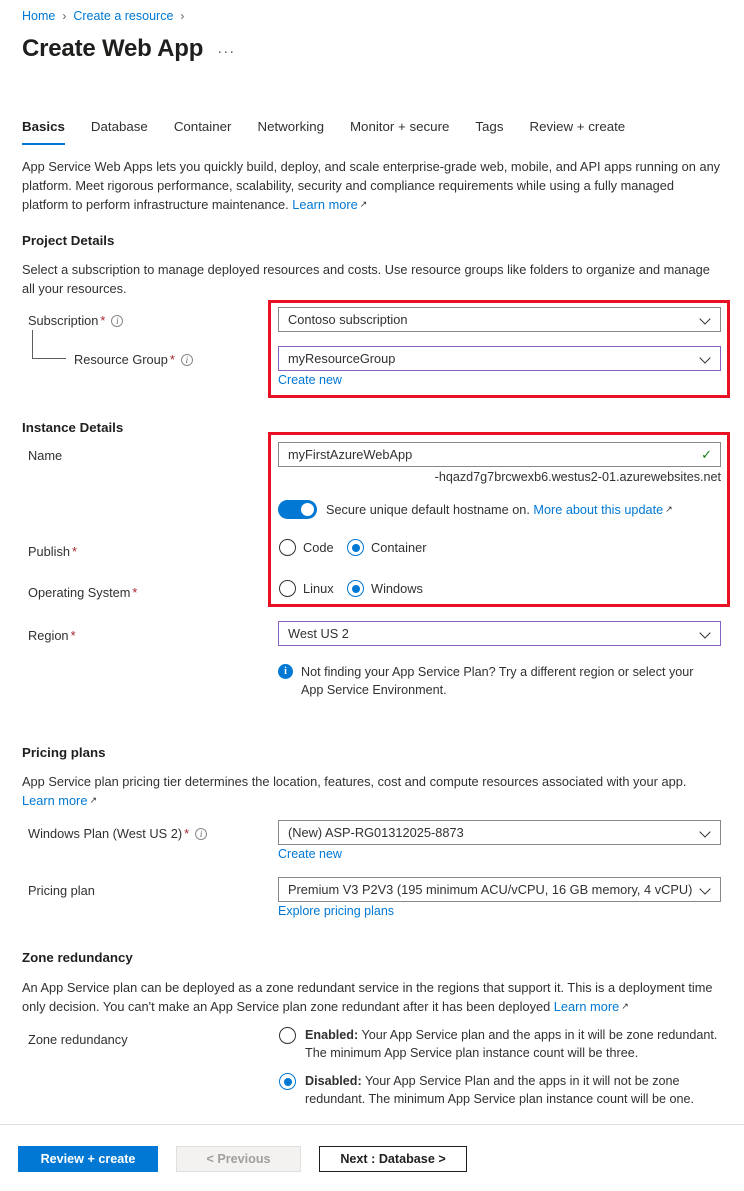  What do you see at coordinates (313, 588) in the screenshot?
I see `os-option-linux: Linux` at bounding box center [313, 588].